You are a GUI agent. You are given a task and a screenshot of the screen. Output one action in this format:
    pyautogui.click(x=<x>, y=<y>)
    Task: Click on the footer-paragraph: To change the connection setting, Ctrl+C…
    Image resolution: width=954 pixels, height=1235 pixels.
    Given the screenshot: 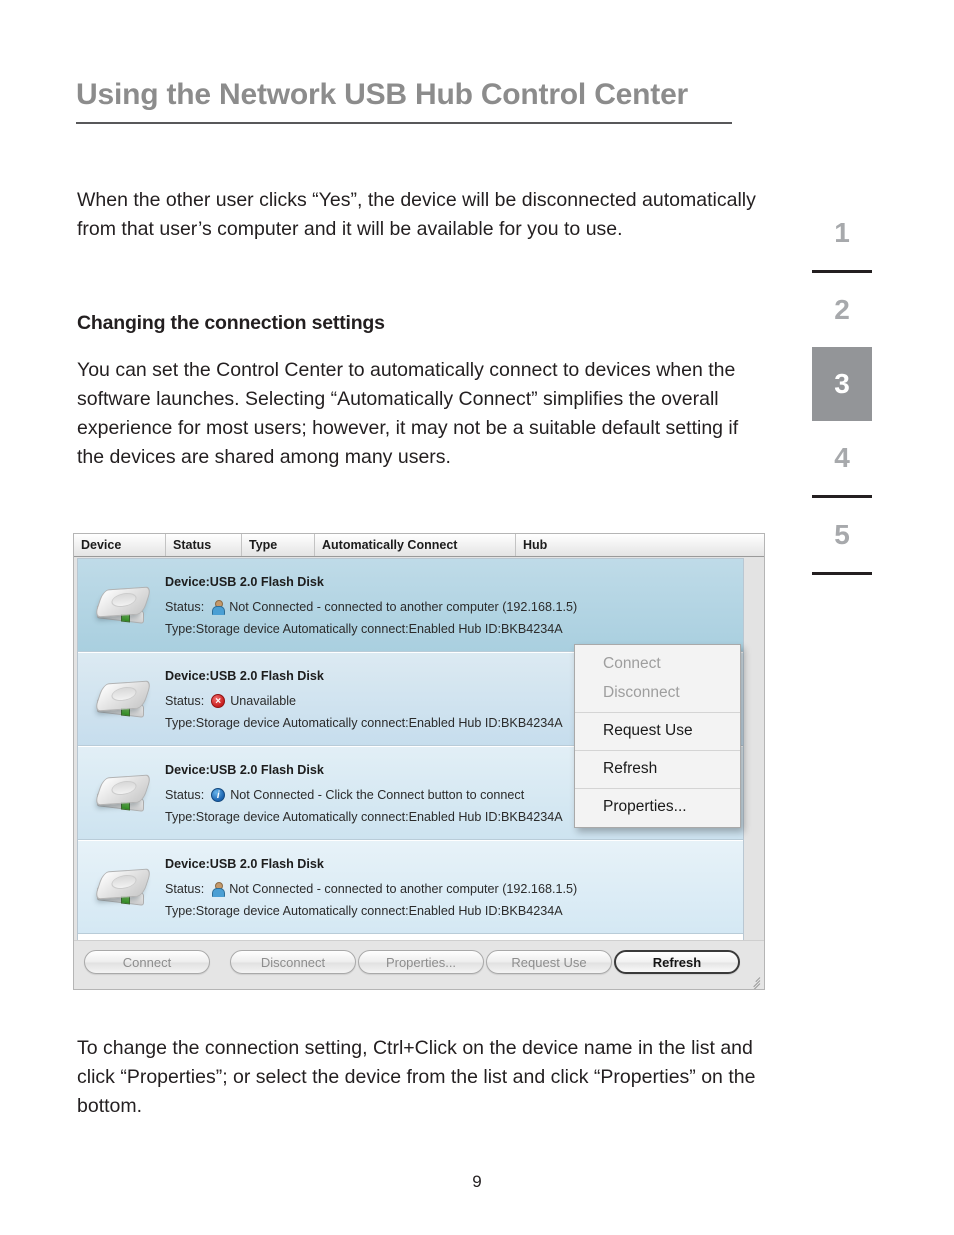 What is the action you would take?
    pyautogui.click(x=416, y=1077)
    